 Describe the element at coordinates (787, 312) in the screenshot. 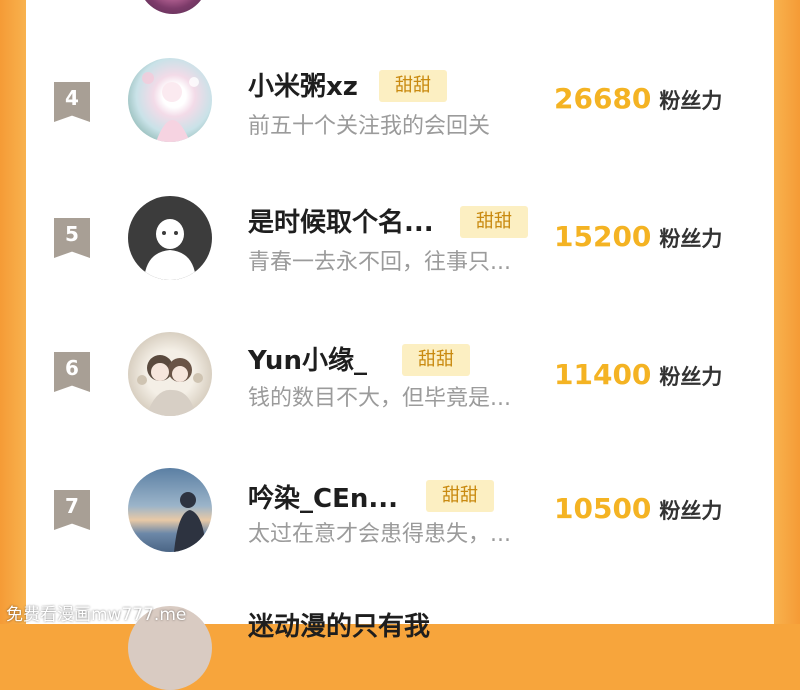

I see `right-frame` at that location.